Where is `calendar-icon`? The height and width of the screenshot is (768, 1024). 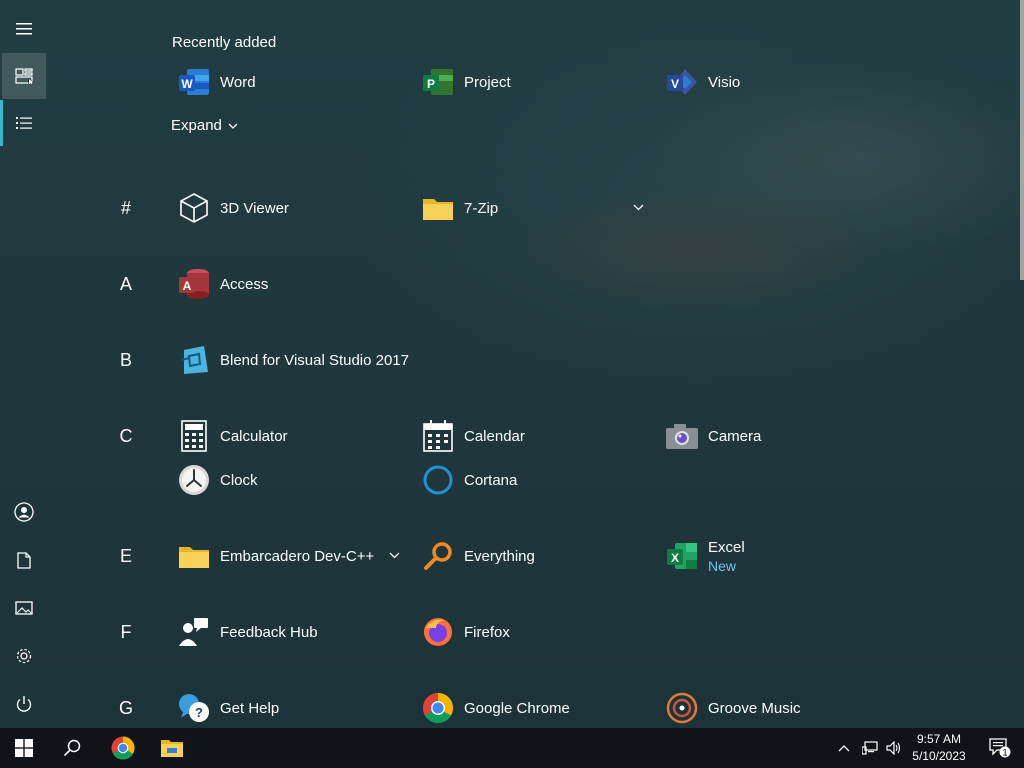
calendar-icon is located at coordinates (438, 436).